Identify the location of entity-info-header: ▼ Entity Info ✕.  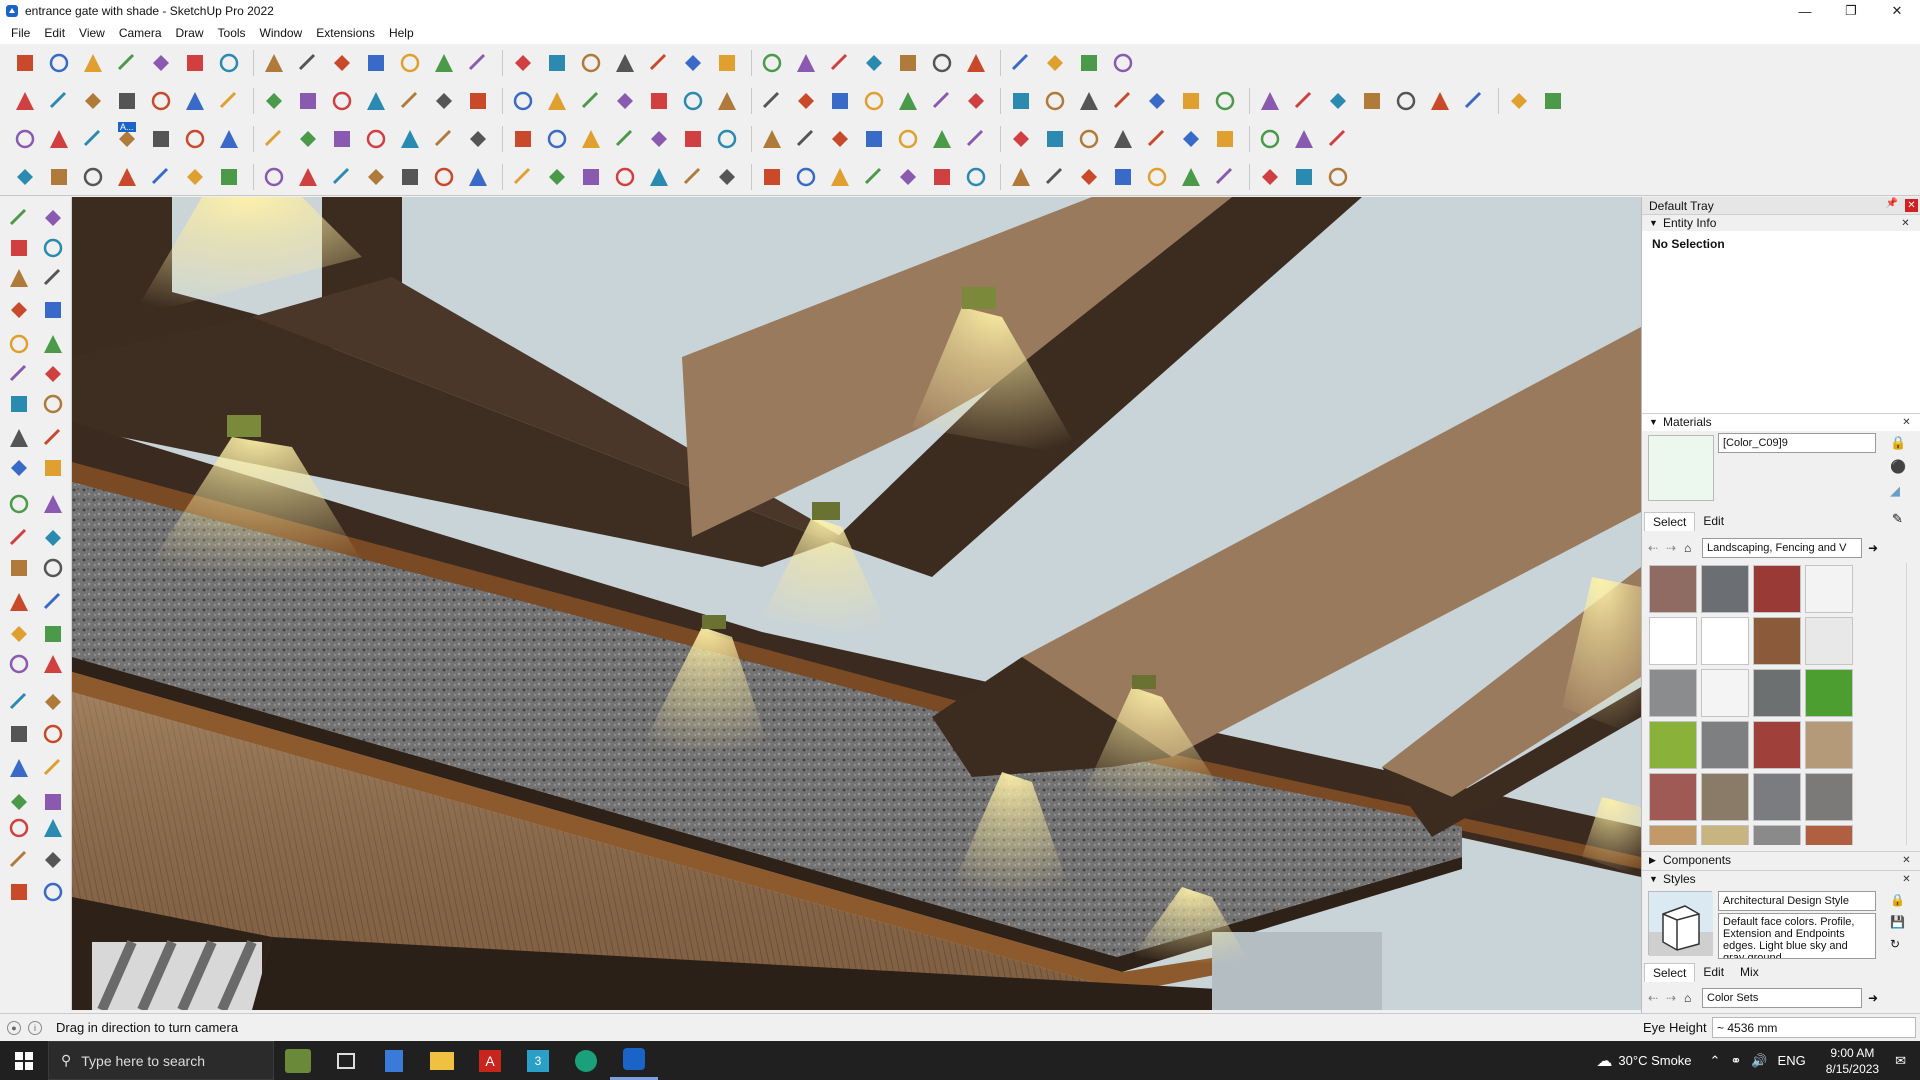
(1781, 222).